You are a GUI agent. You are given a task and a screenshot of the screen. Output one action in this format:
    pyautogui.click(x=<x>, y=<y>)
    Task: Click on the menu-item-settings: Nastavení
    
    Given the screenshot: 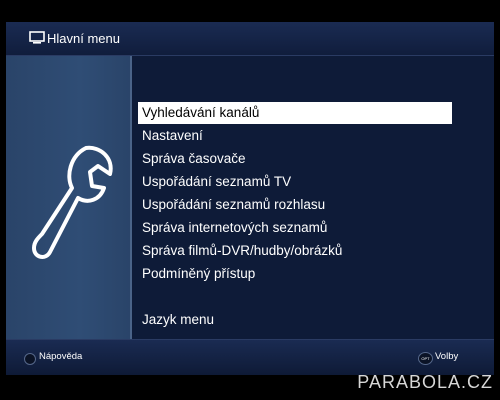 What is the action you would take?
    pyautogui.click(x=170, y=136)
    